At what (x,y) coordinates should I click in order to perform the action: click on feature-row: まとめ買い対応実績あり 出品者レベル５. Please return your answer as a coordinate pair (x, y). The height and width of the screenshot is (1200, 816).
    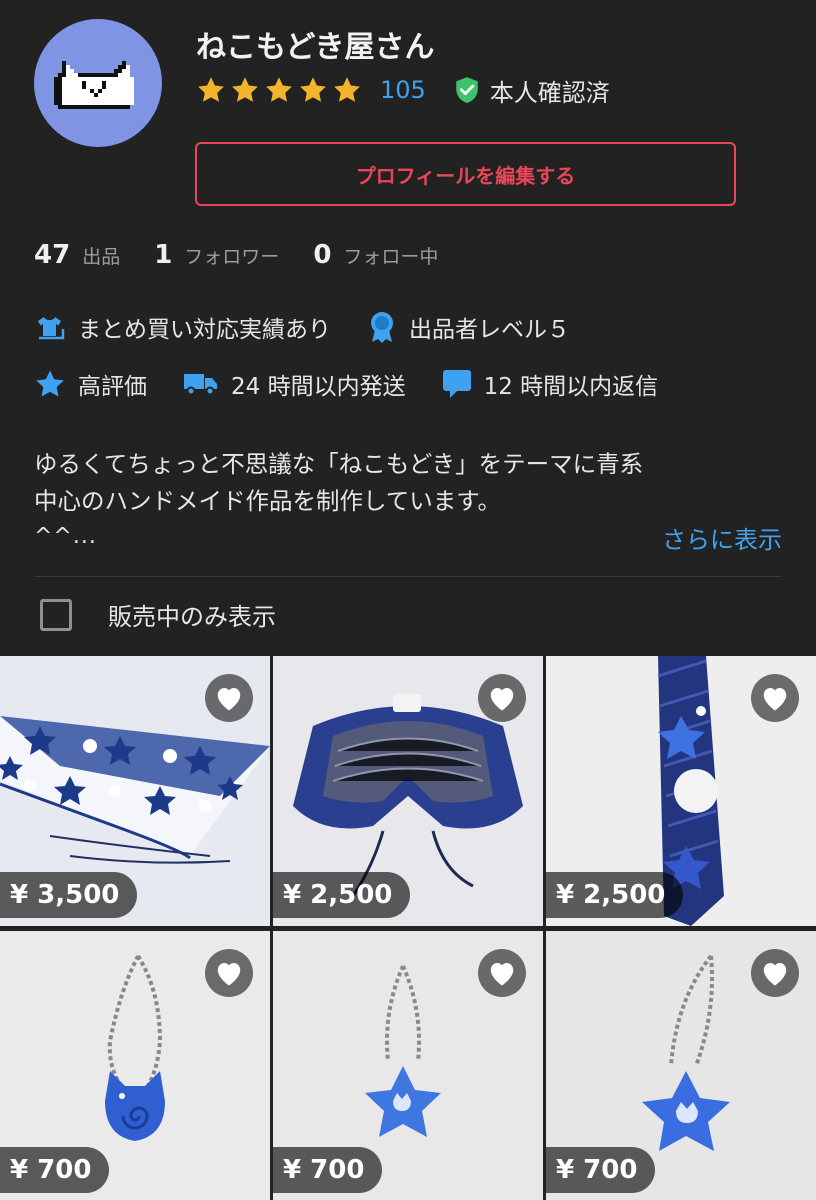
    Looking at the image, I should click on (320, 327).